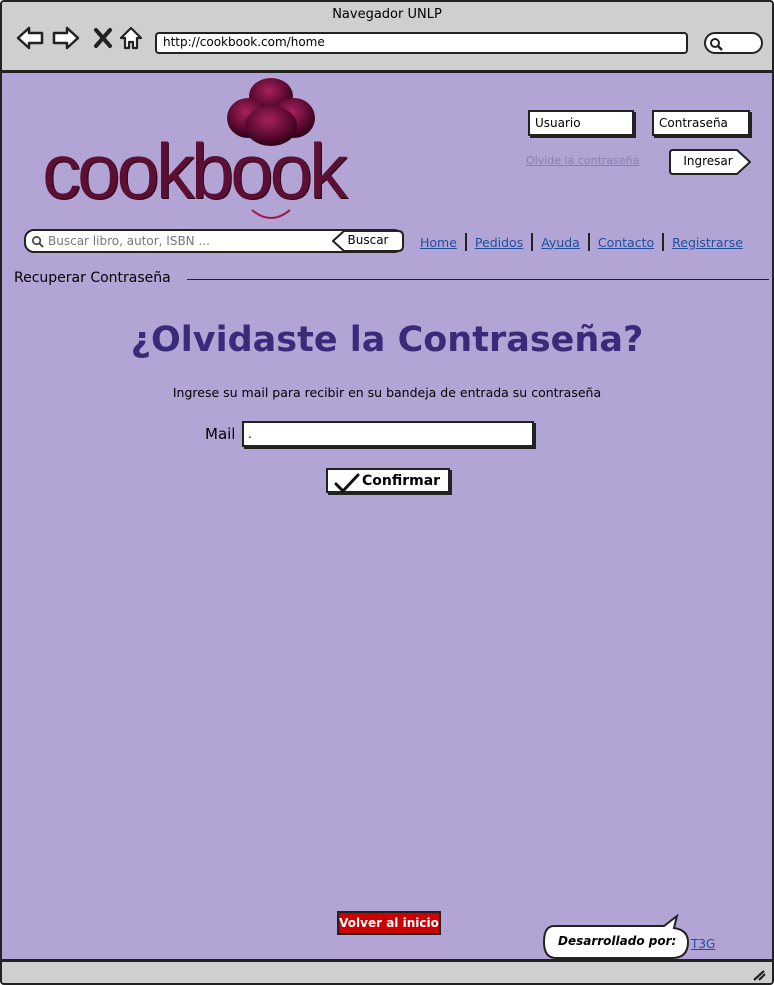 Image resolution: width=774 pixels, height=985 pixels. Describe the element at coordinates (195, 171) in the screenshot. I see `logo-text: cookbook` at that location.